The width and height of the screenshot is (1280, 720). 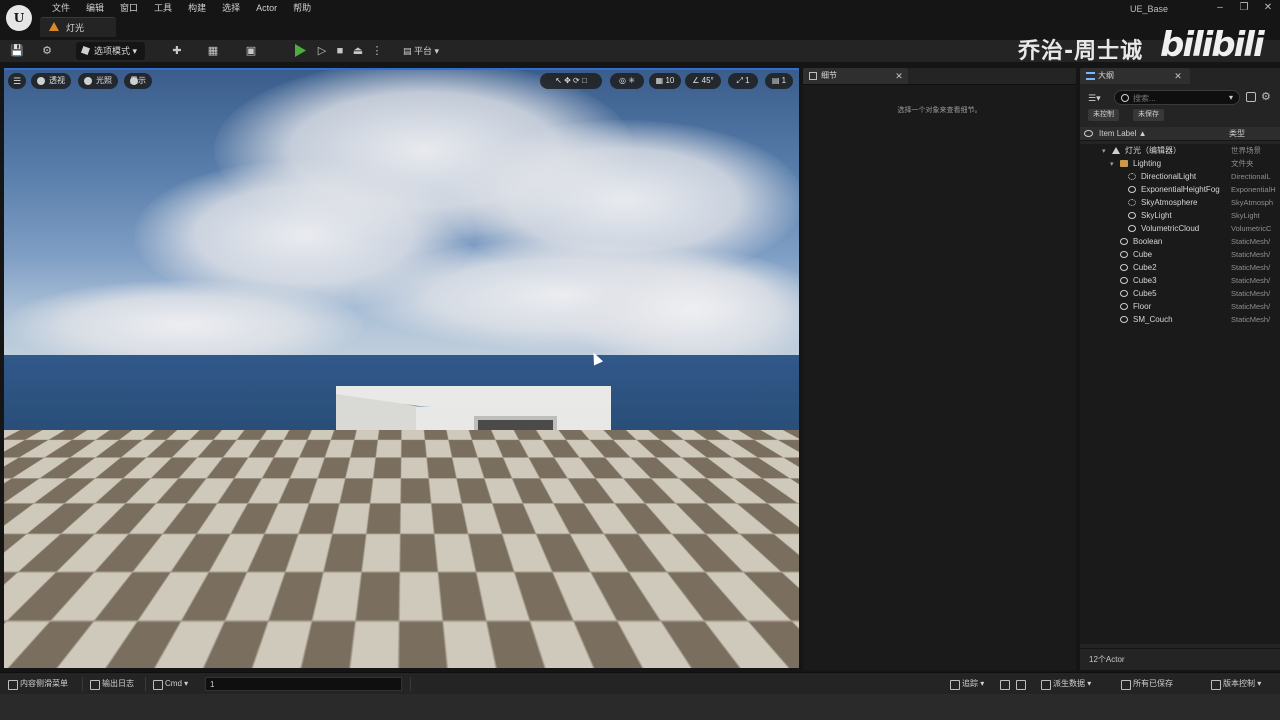 I want to click on platform-dropdown: ▤ 平台 ▾, so click(x=421, y=50).